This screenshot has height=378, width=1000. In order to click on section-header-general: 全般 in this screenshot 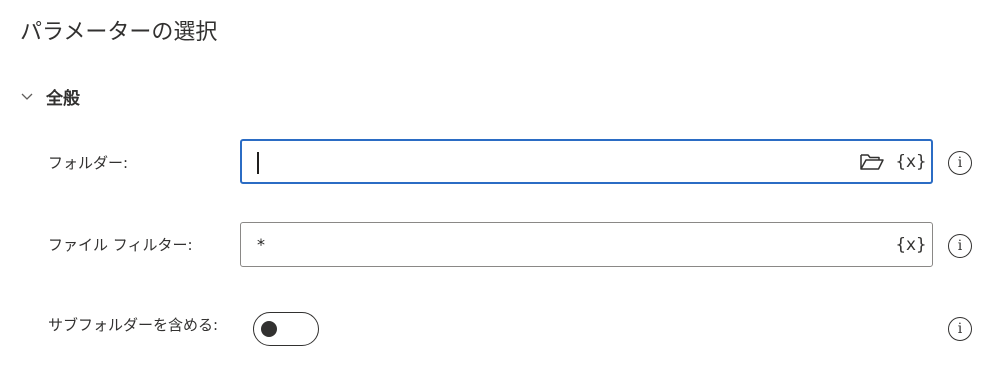, I will do `click(50, 96)`.